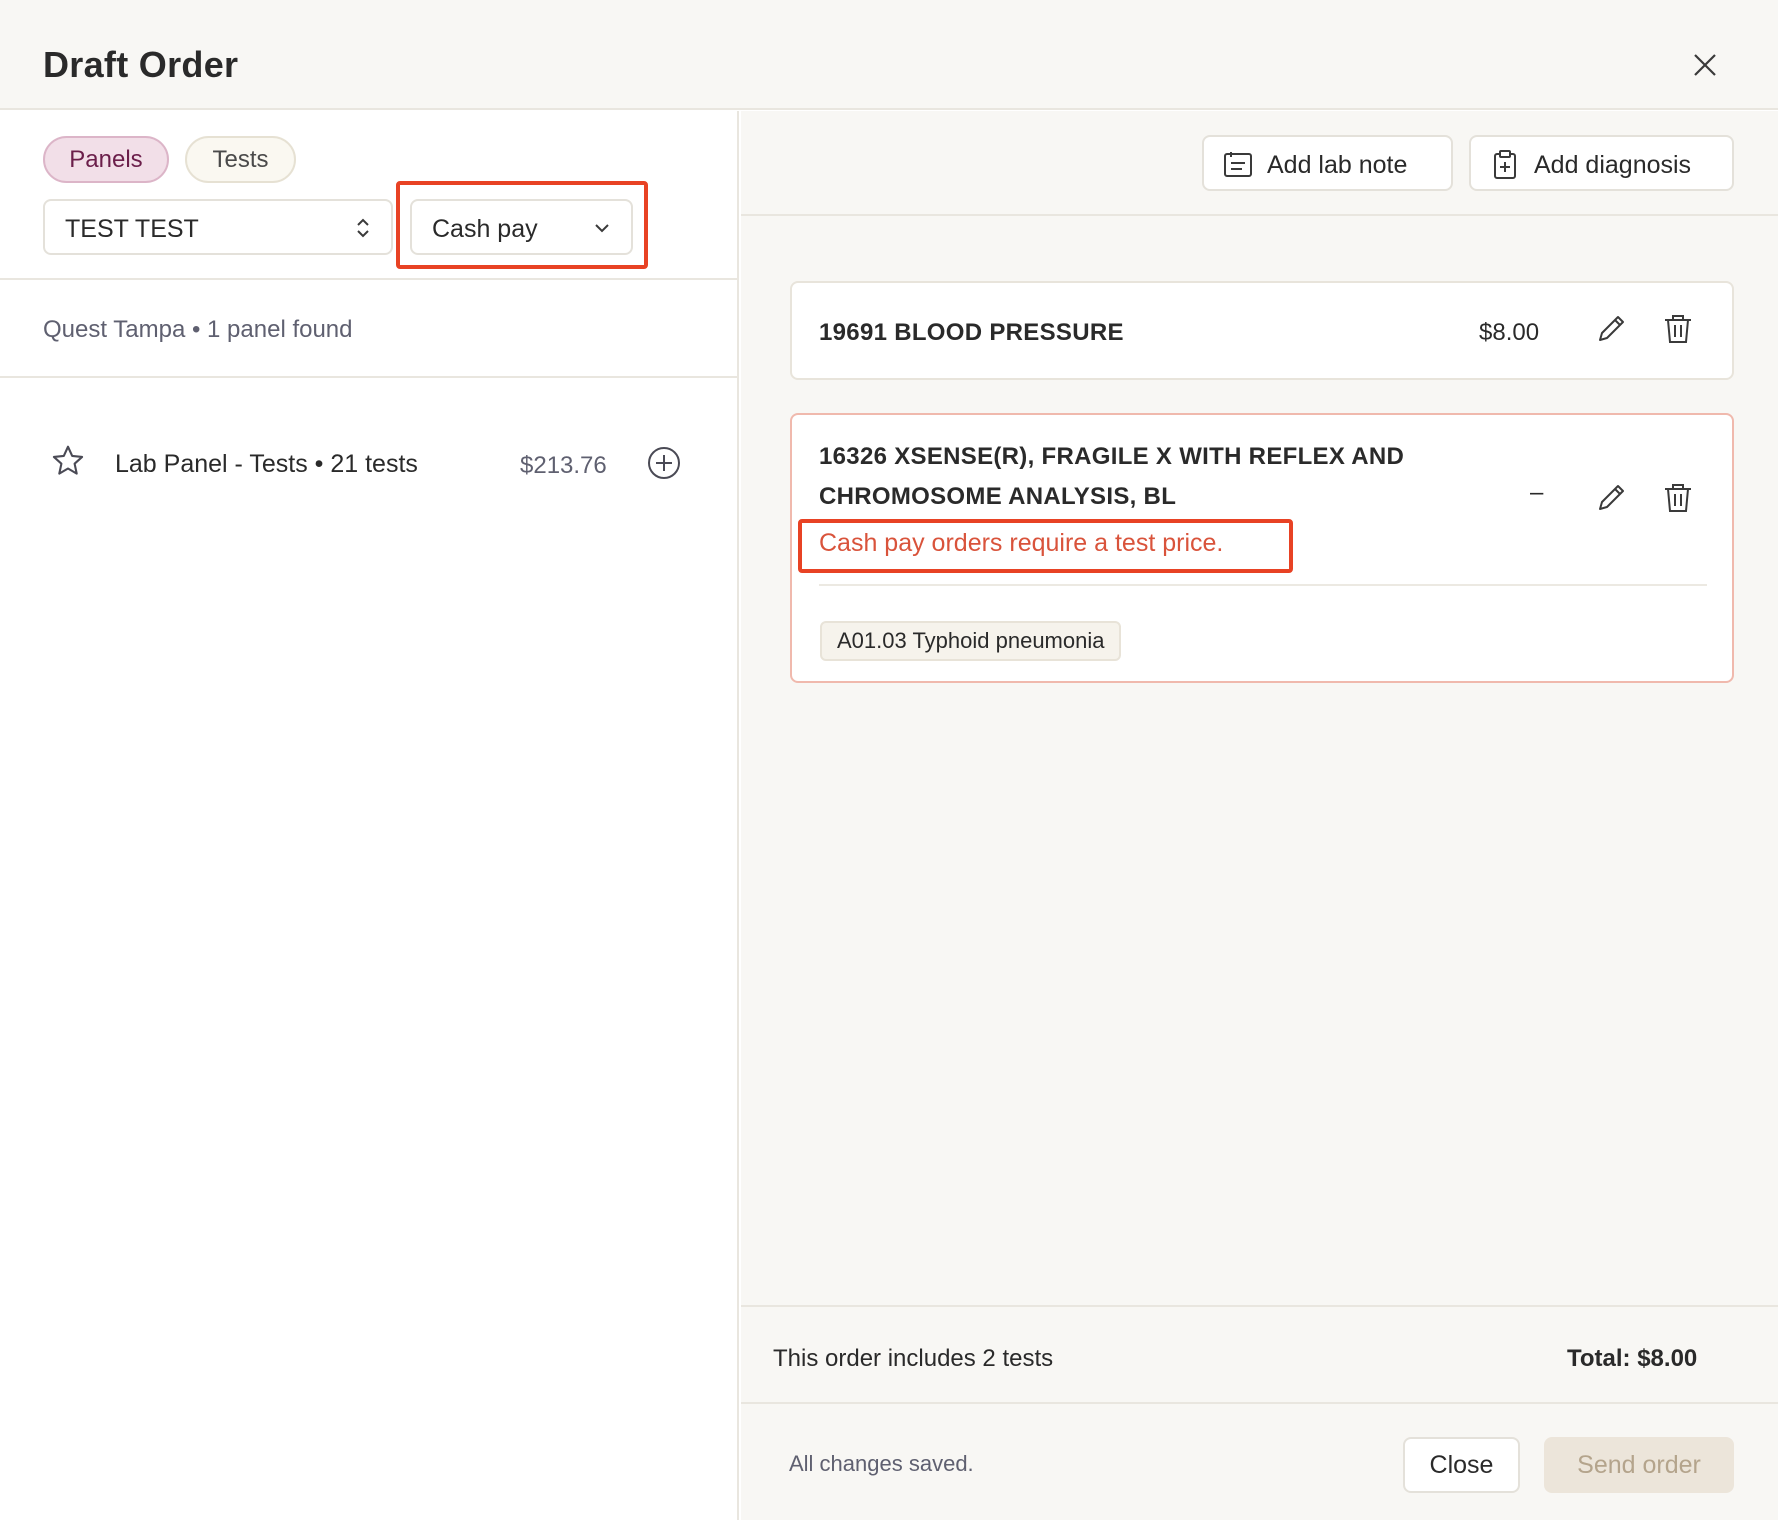  What do you see at coordinates (1262, 330) in the screenshot?
I see `test-card: 19691 BLOOD PRESSURE $8.00` at bounding box center [1262, 330].